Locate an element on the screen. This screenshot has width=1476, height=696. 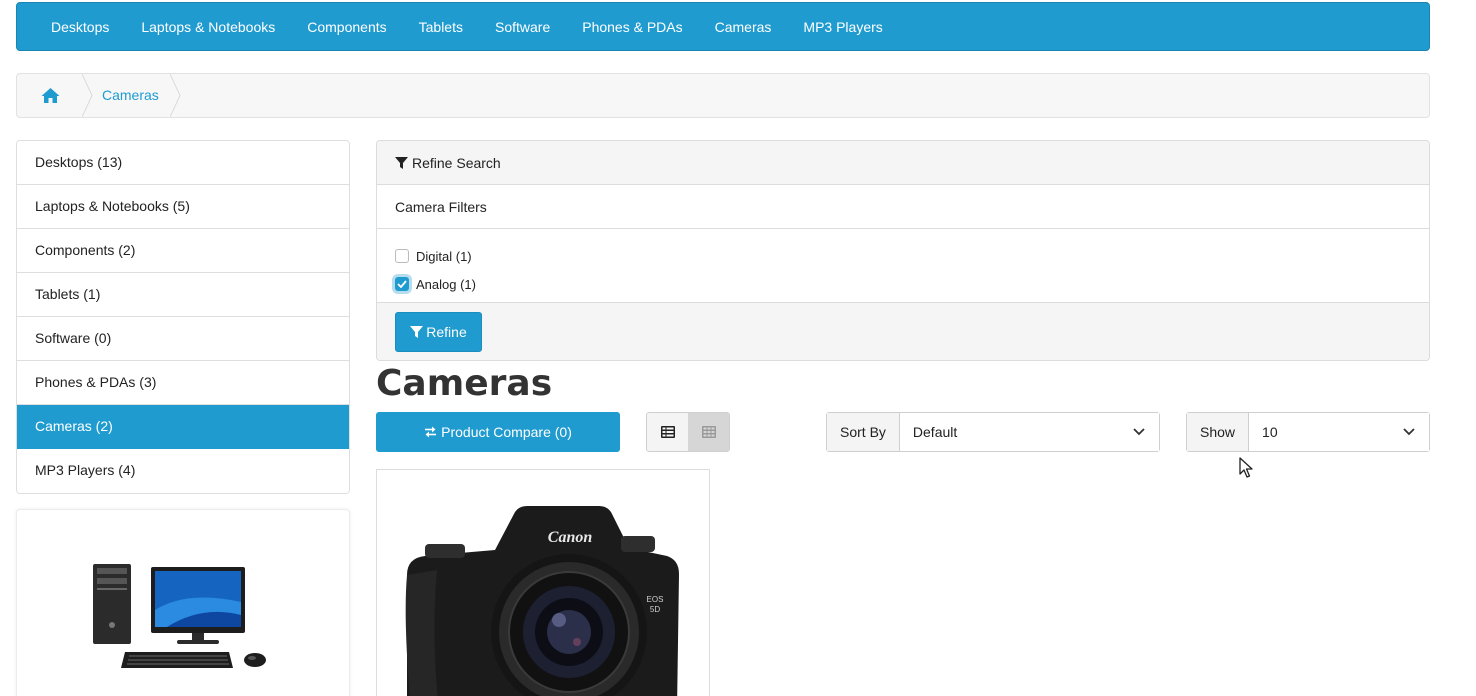
filter-options: Digital (1) Analog (1) is located at coordinates (903, 266).